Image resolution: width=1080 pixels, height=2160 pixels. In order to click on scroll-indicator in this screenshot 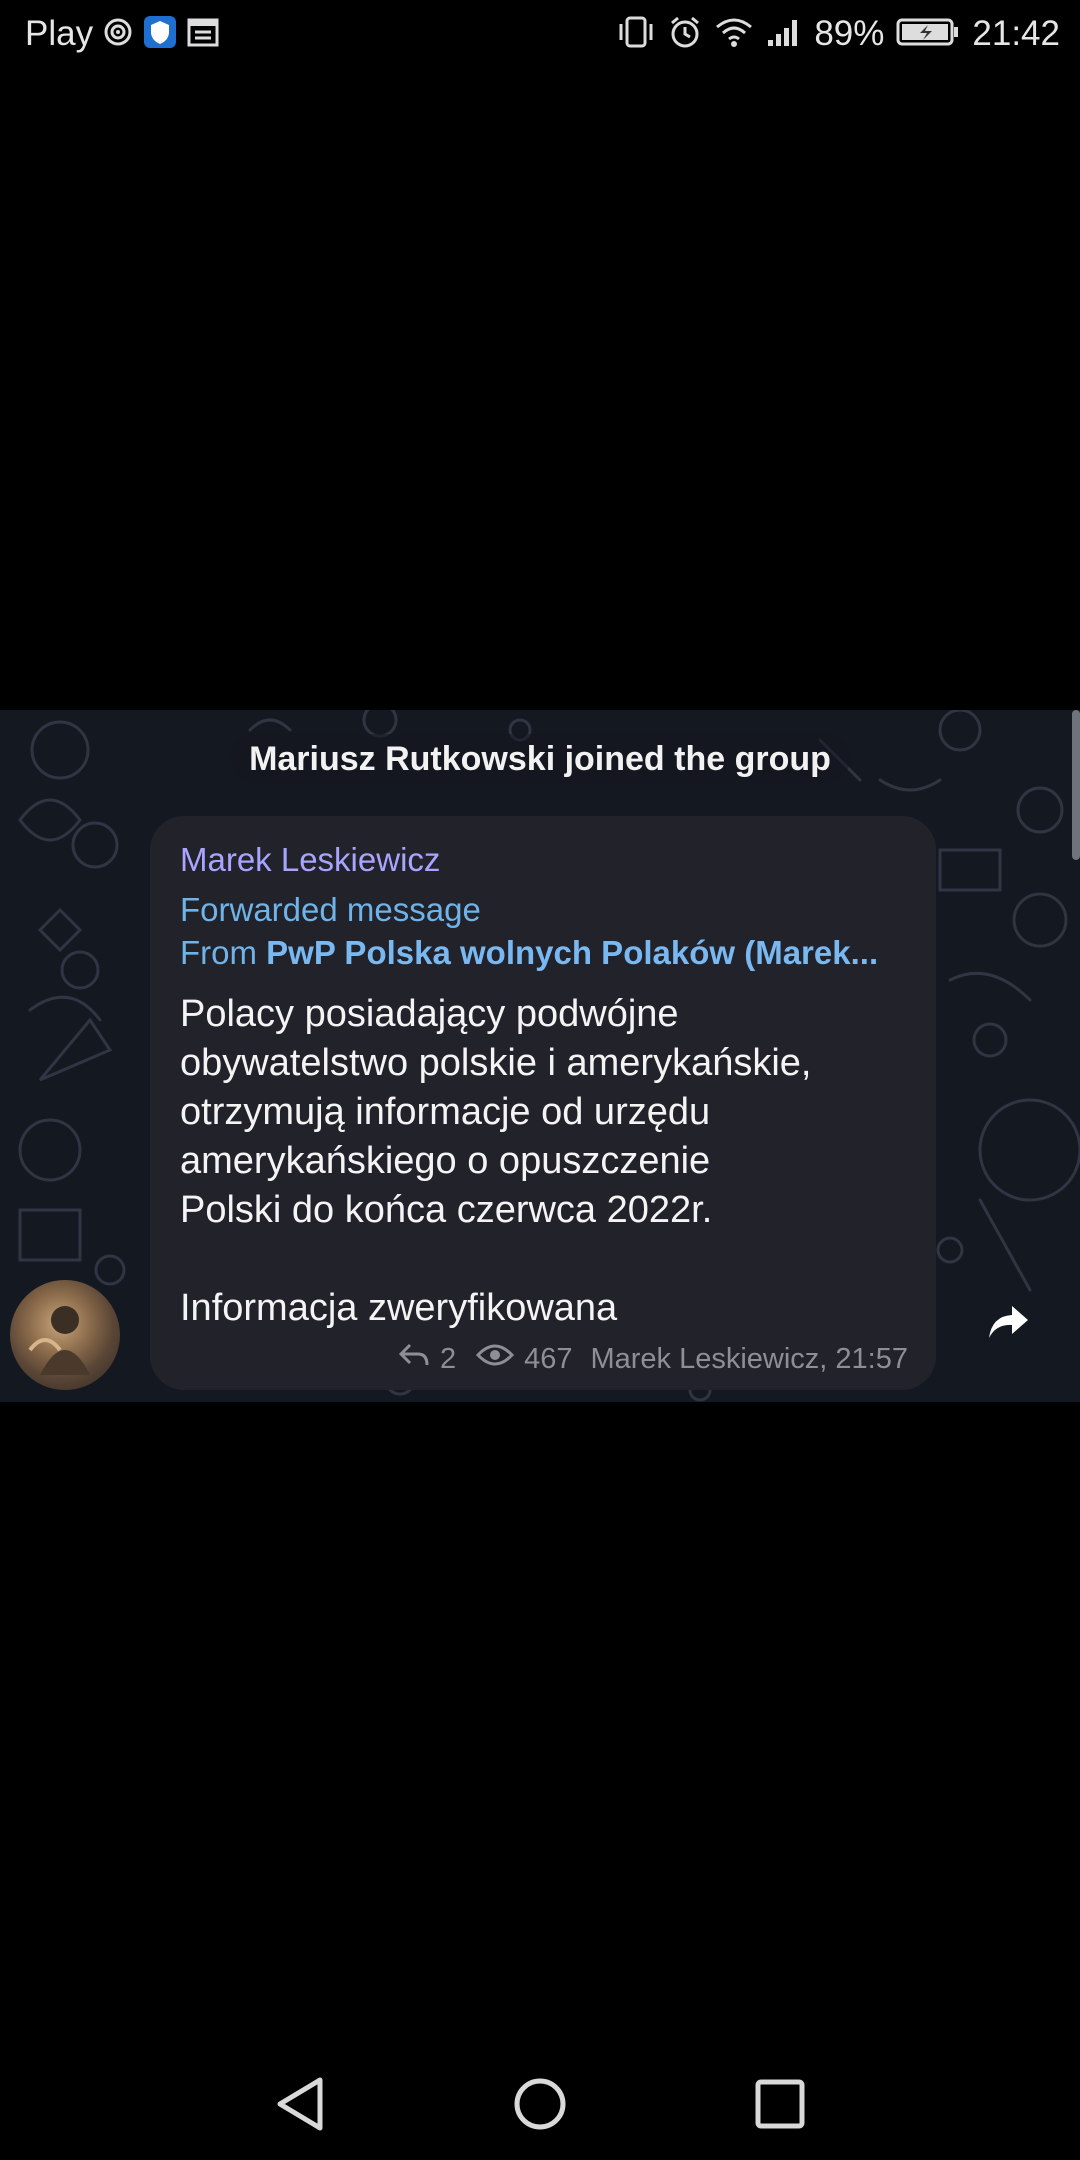, I will do `click(1076, 785)`.